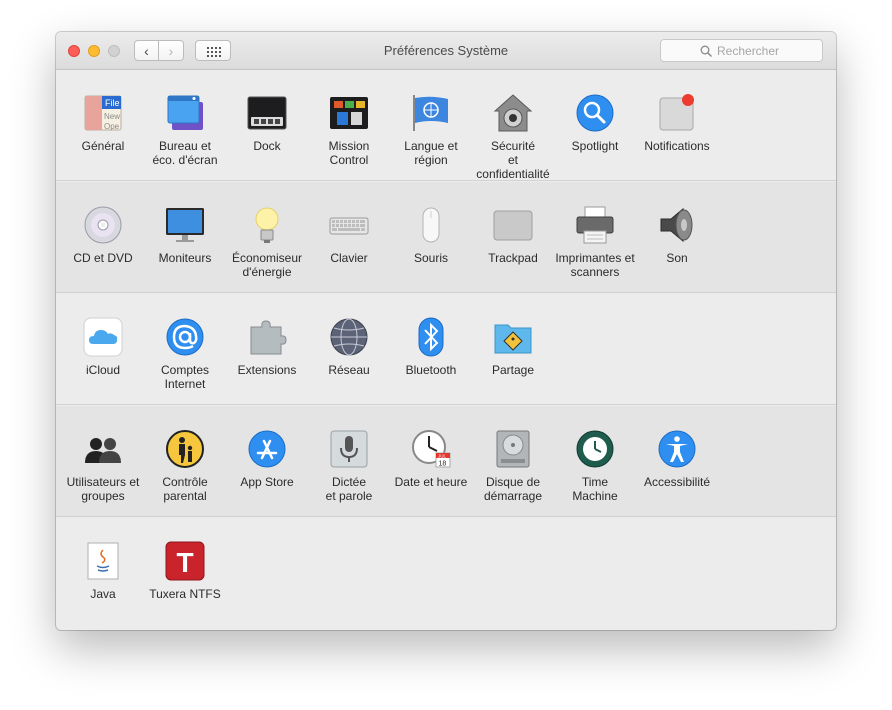 The image size is (892, 710). What do you see at coordinates (431, 225) in the screenshot?
I see `mouse-icon` at bounding box center [431, 225].